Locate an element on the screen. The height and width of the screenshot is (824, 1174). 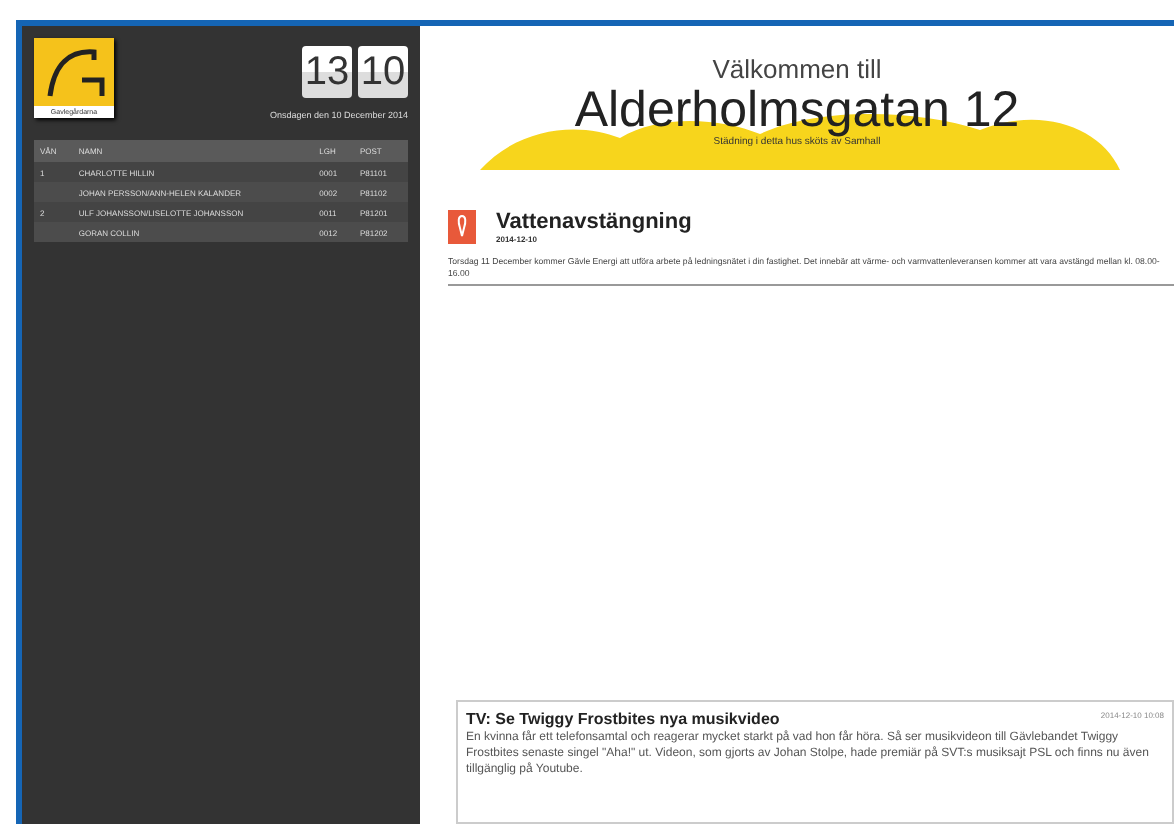
address-title: Alderholmsgatan 12 is located at coordinates (797, 110).